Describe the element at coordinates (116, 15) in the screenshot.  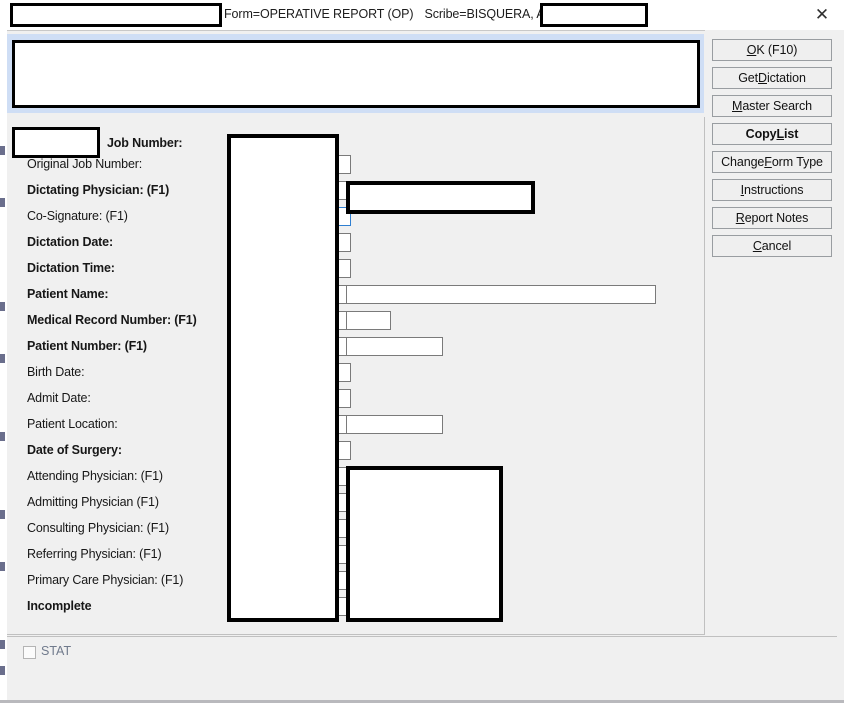
I see `report-title-input` at that location.